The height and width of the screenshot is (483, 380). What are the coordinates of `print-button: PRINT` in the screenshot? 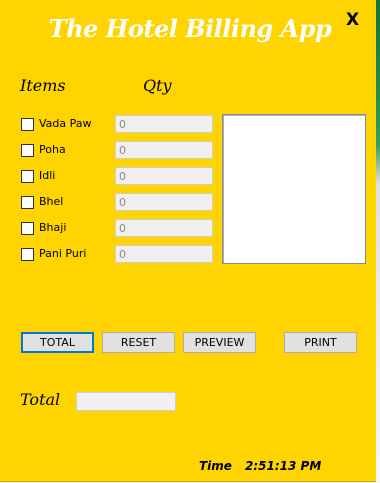 It's located at (320, 342).